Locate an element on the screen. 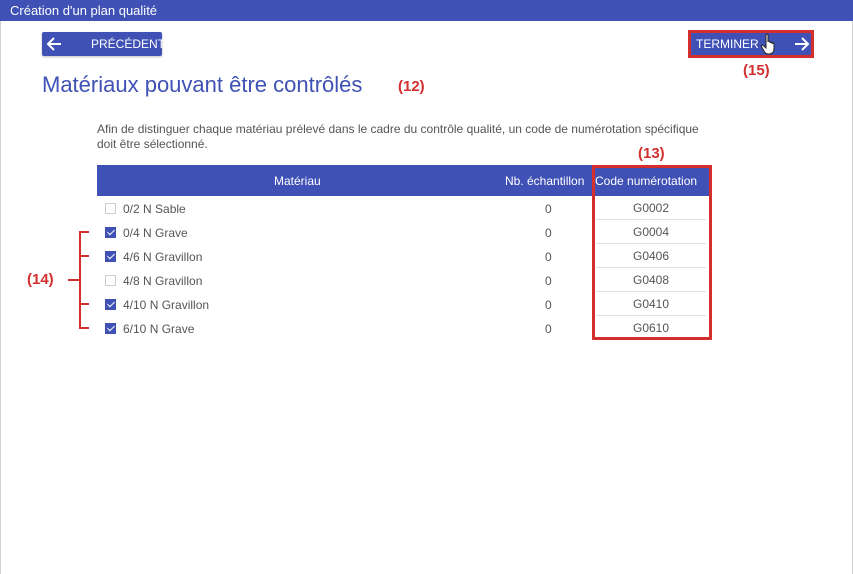  previous-button-label: PRÉCÉDENT is located at coordinates (128, 44).